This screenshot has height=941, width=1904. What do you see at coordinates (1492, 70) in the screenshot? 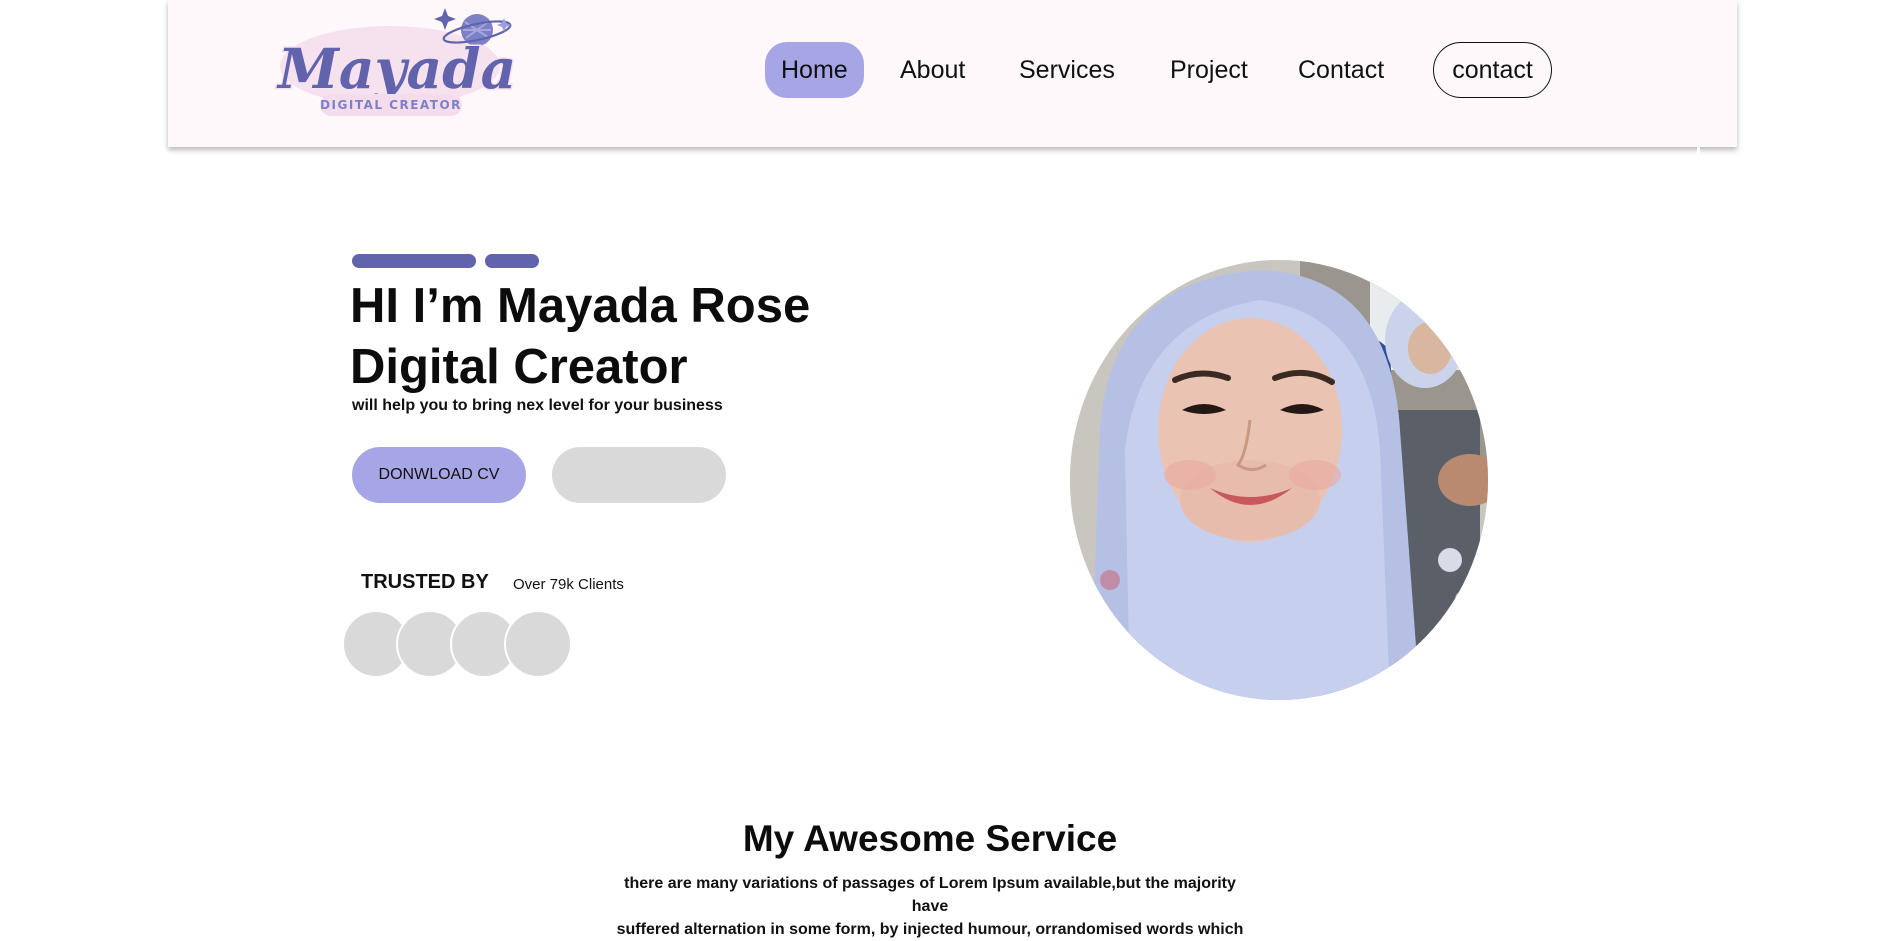
I see `contact-button: contact` at bounding box center [1492, 70].